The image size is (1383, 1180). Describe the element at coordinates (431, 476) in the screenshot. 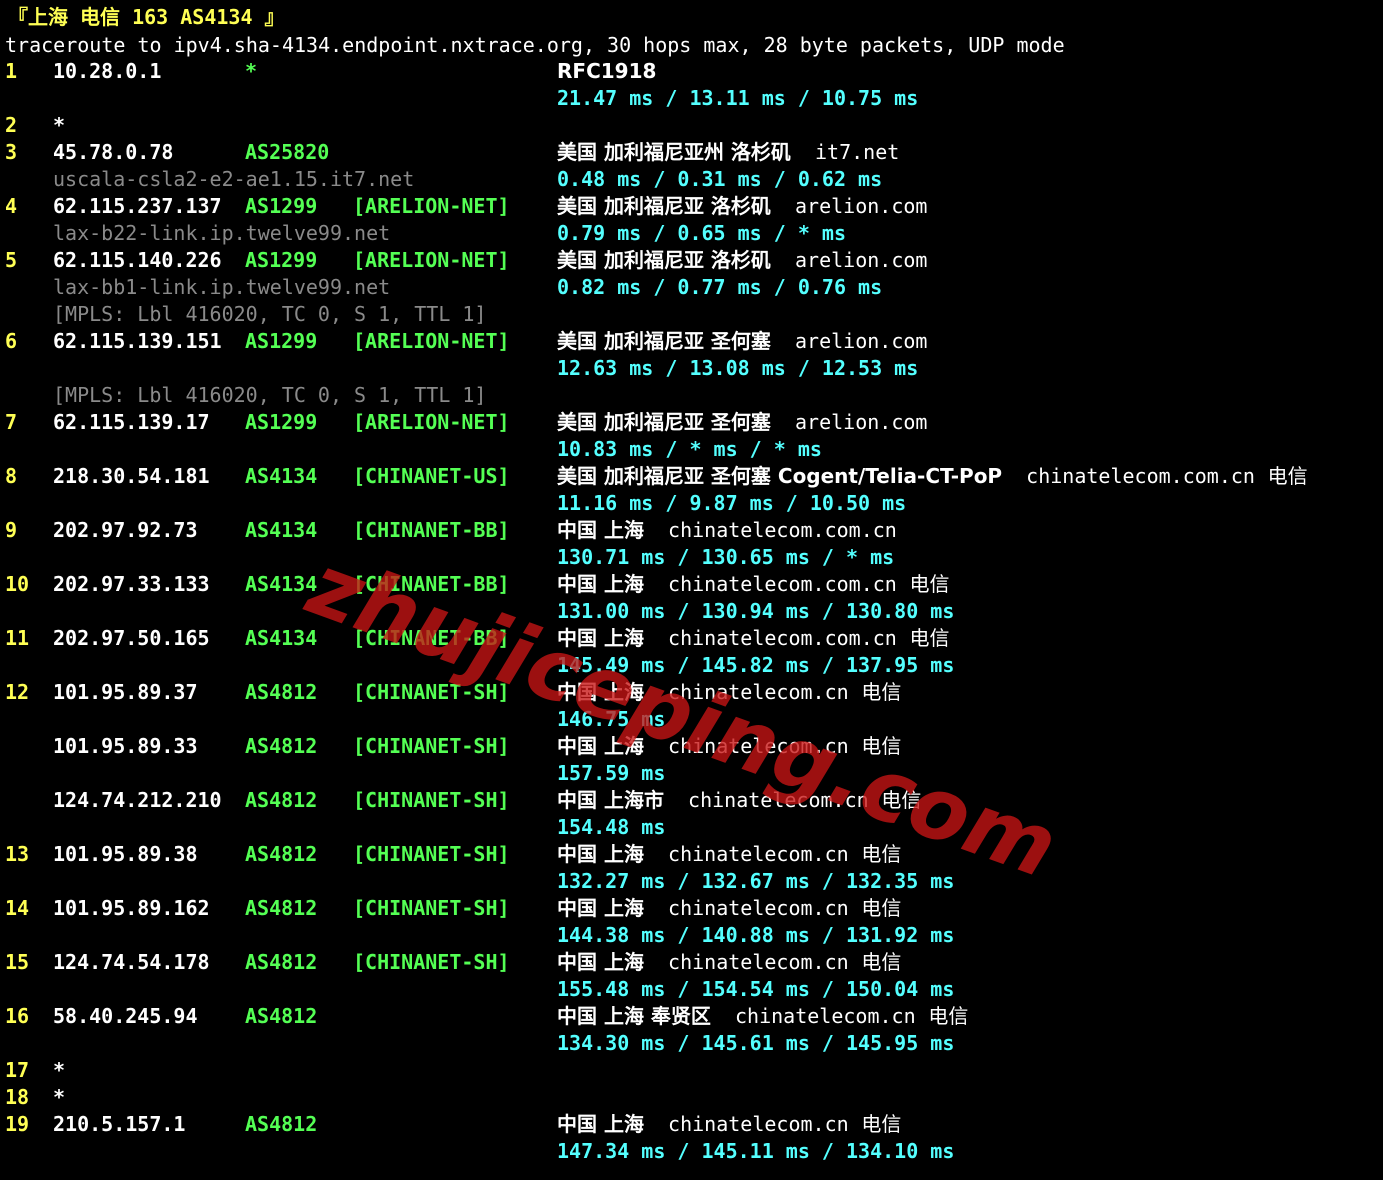

I see `hop-netname: [CHINANET-US]` at that location.